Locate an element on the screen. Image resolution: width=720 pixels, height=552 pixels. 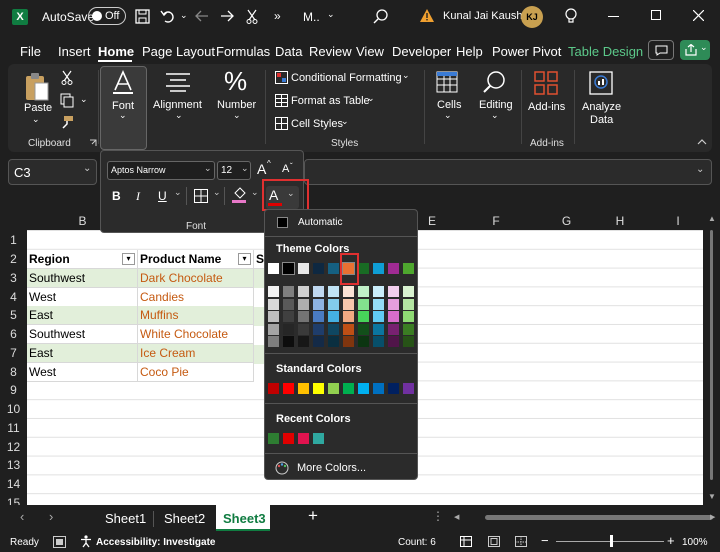
search-icon is located at coordinates (380, 16).